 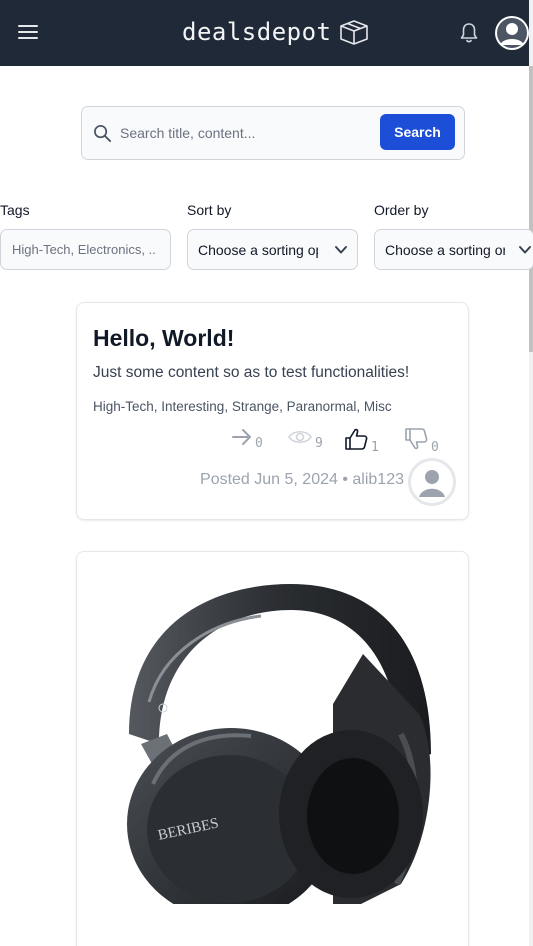 I want to click on hamburger-menu-icon, so click(x=28, y=33).